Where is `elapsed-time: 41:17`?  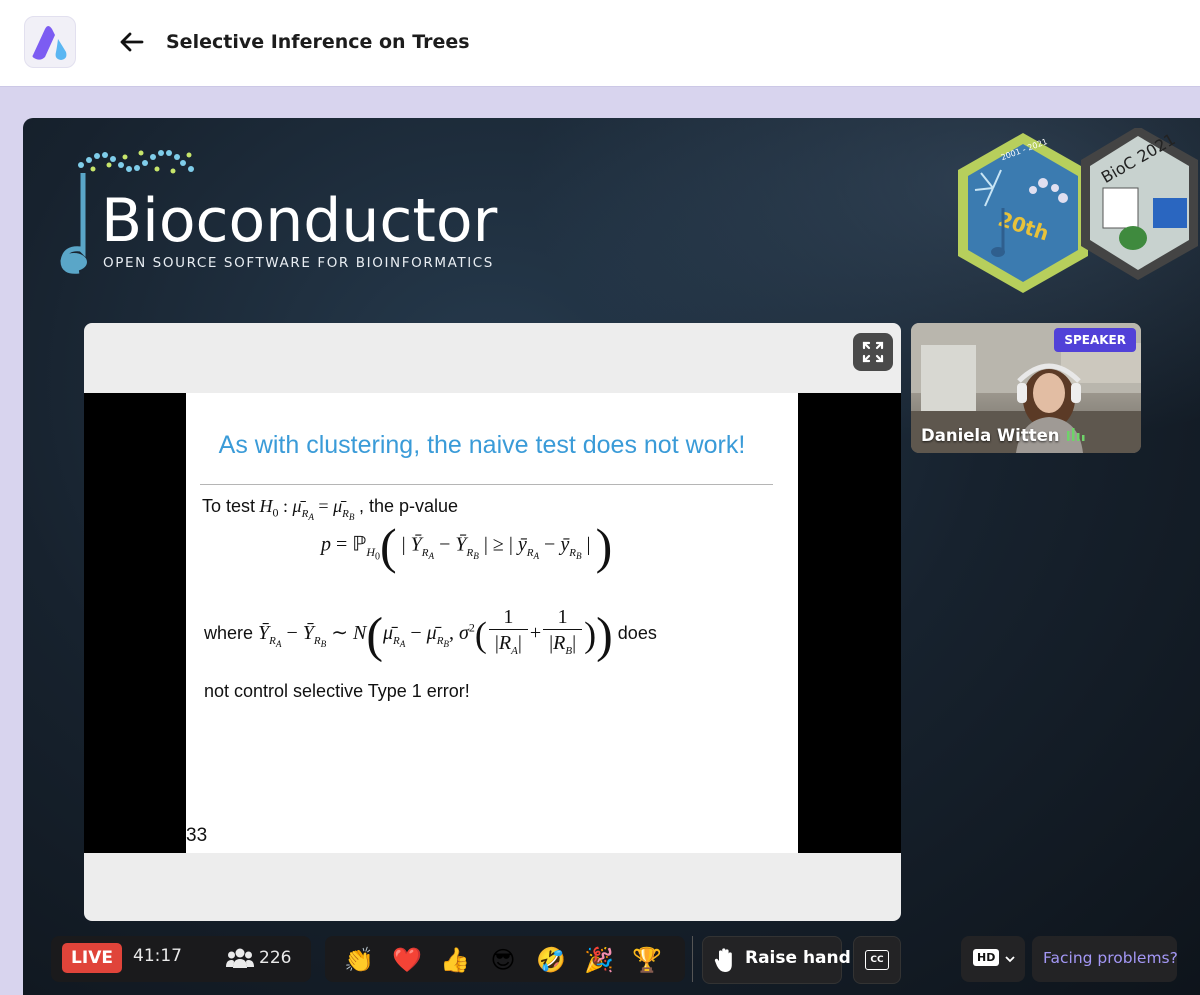
elapsed-time: 41:17 is located at coordinates (157, 956).